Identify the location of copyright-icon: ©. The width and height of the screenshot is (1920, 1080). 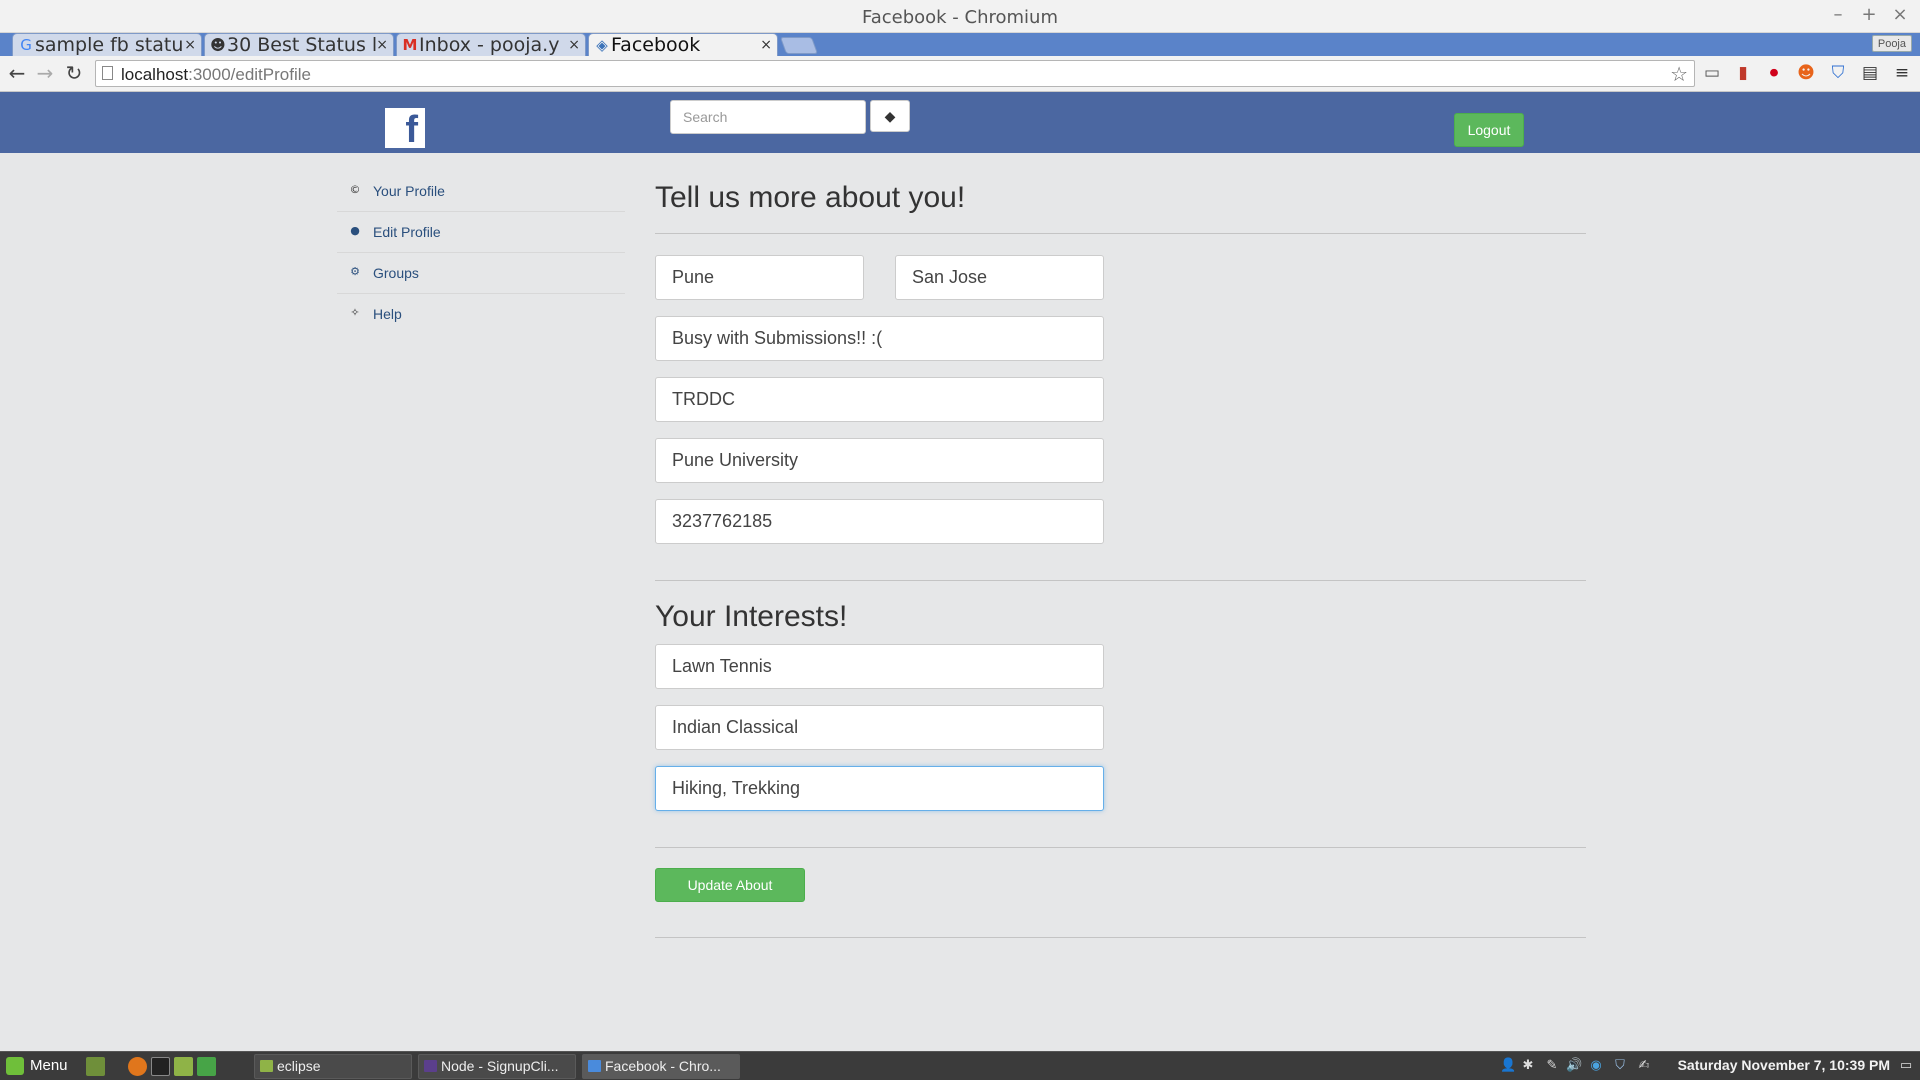
(355, 189).